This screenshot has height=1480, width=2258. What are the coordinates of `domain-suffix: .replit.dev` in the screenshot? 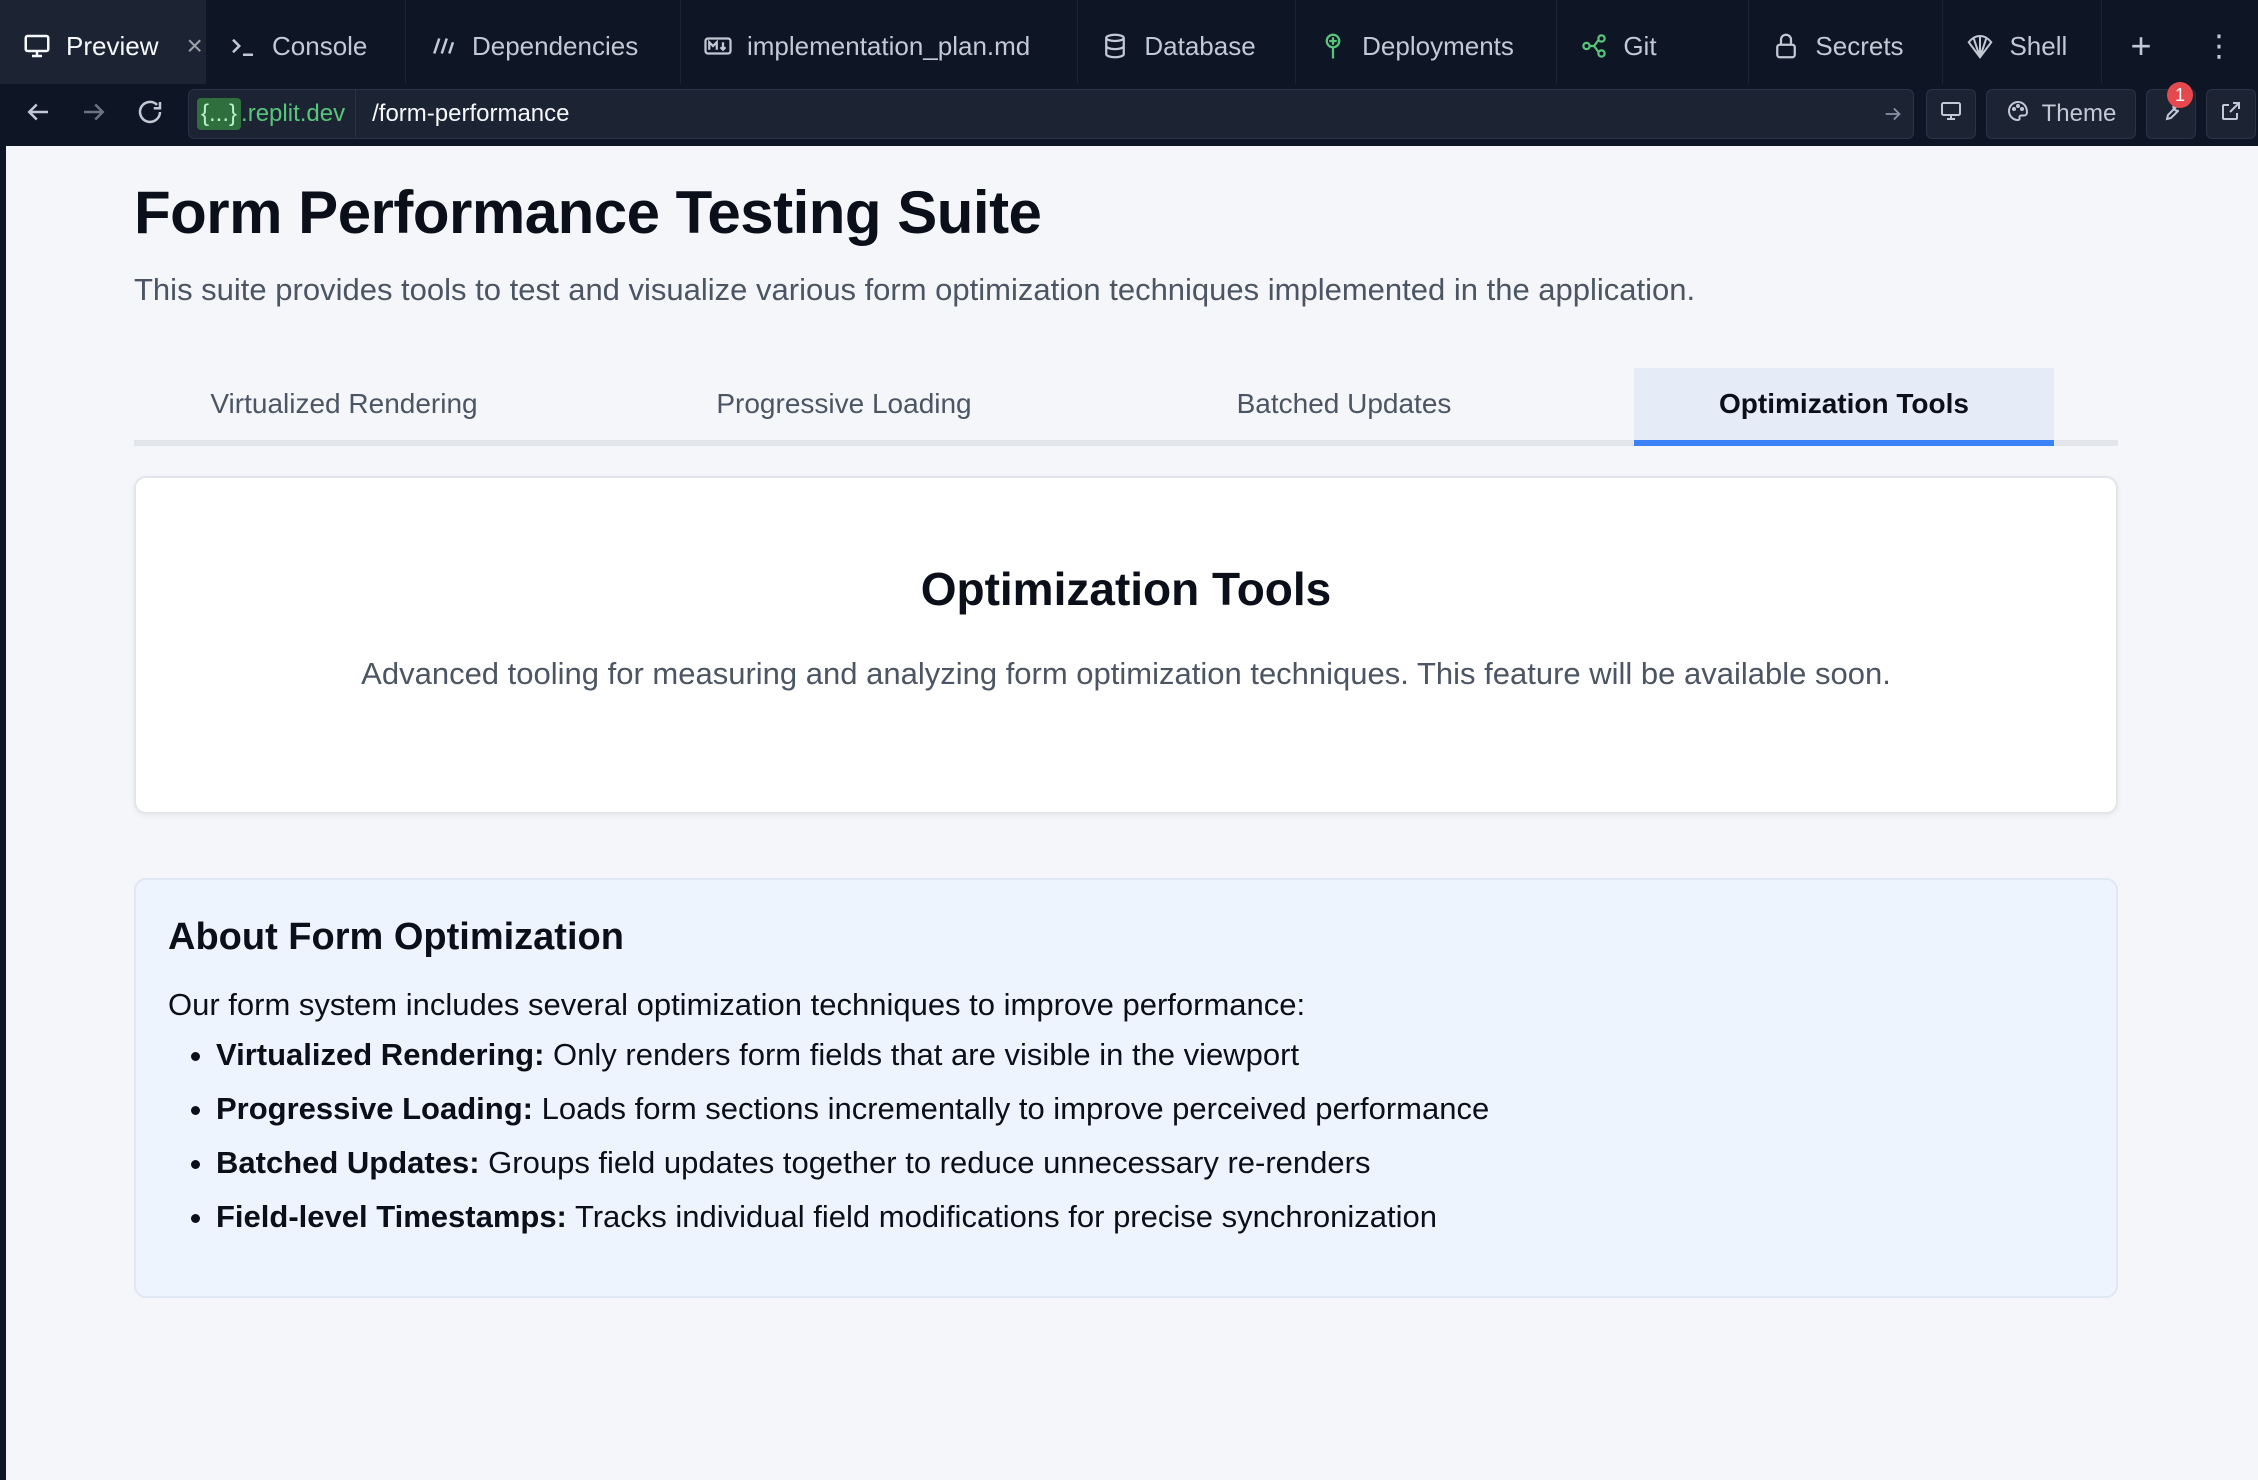 It's located at (293, 113).